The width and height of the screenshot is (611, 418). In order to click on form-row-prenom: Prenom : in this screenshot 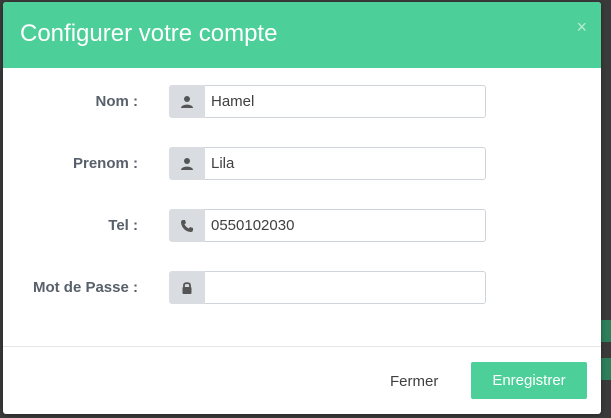, I will do `click(302, 163)`.